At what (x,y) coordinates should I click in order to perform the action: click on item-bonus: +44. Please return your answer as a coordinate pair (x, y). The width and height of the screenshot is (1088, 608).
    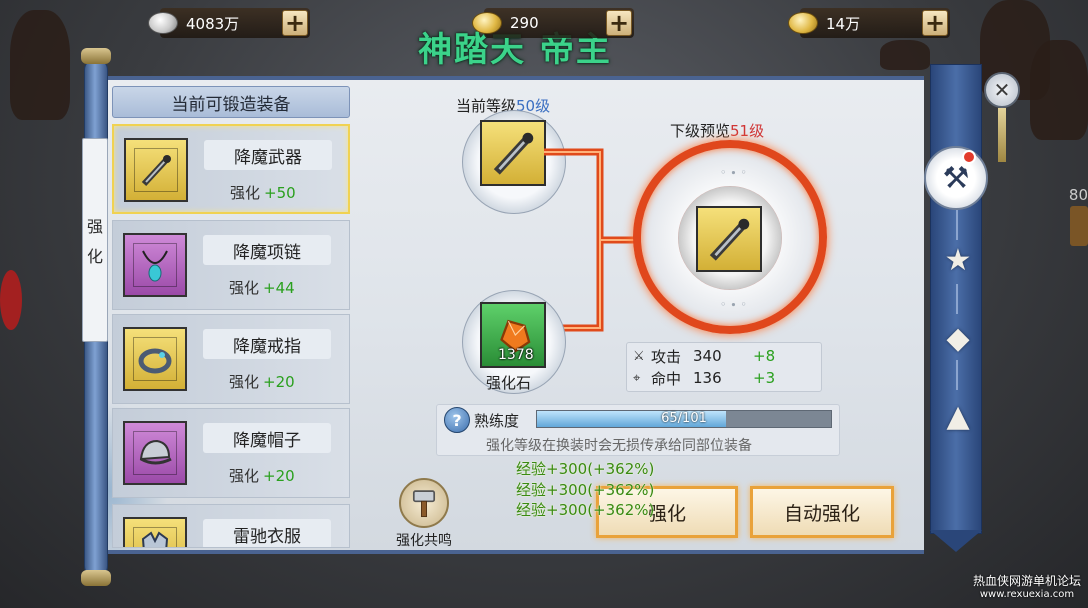
    Looking at the image, I should click on (279, 288).